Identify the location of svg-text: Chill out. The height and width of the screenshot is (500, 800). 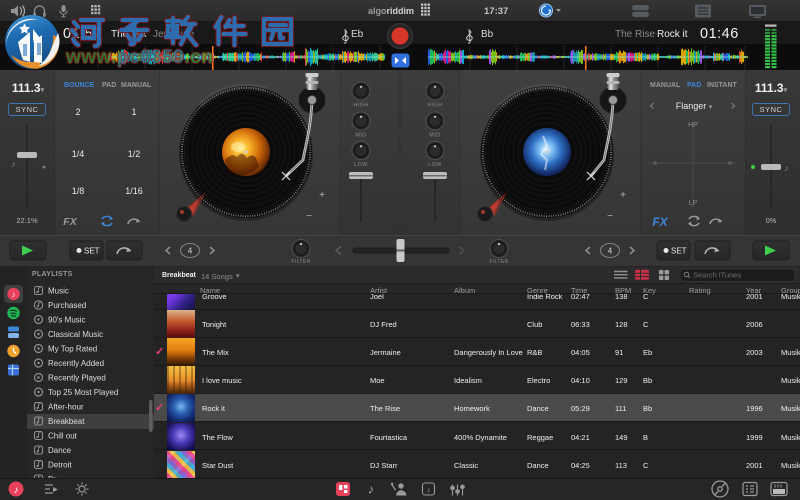
(63, 436).